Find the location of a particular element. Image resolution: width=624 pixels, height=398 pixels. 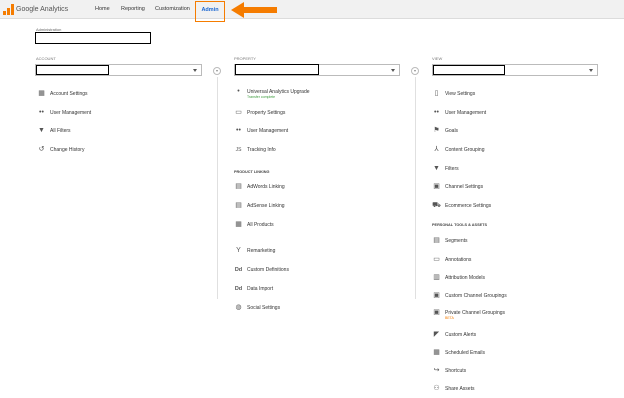

data-import-link: Dd Data Import is located at coordinates (253, 290).